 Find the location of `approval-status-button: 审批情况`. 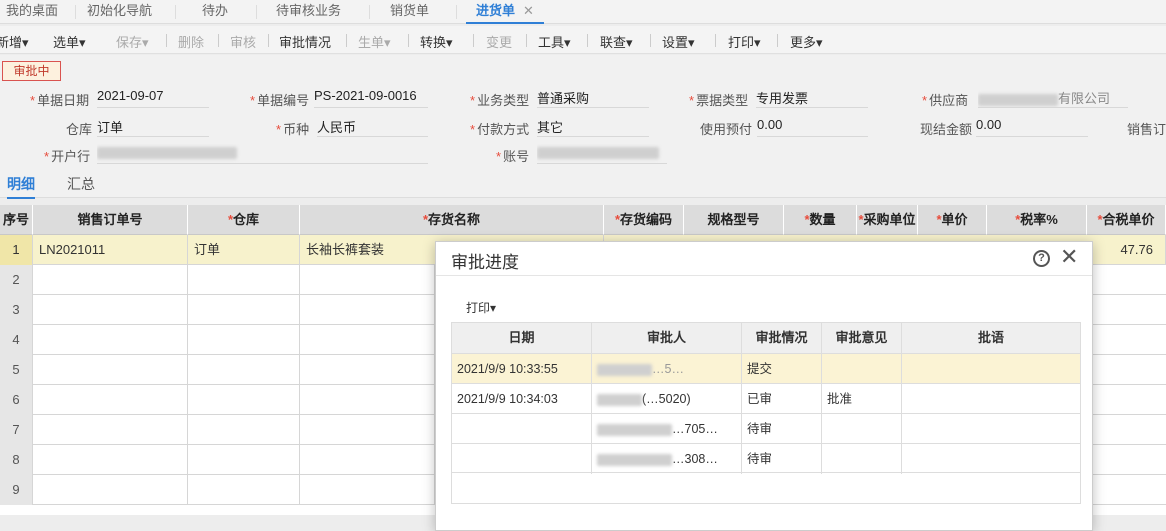

approval-status-button: 审批情况 is located at coordinates (305, 41).